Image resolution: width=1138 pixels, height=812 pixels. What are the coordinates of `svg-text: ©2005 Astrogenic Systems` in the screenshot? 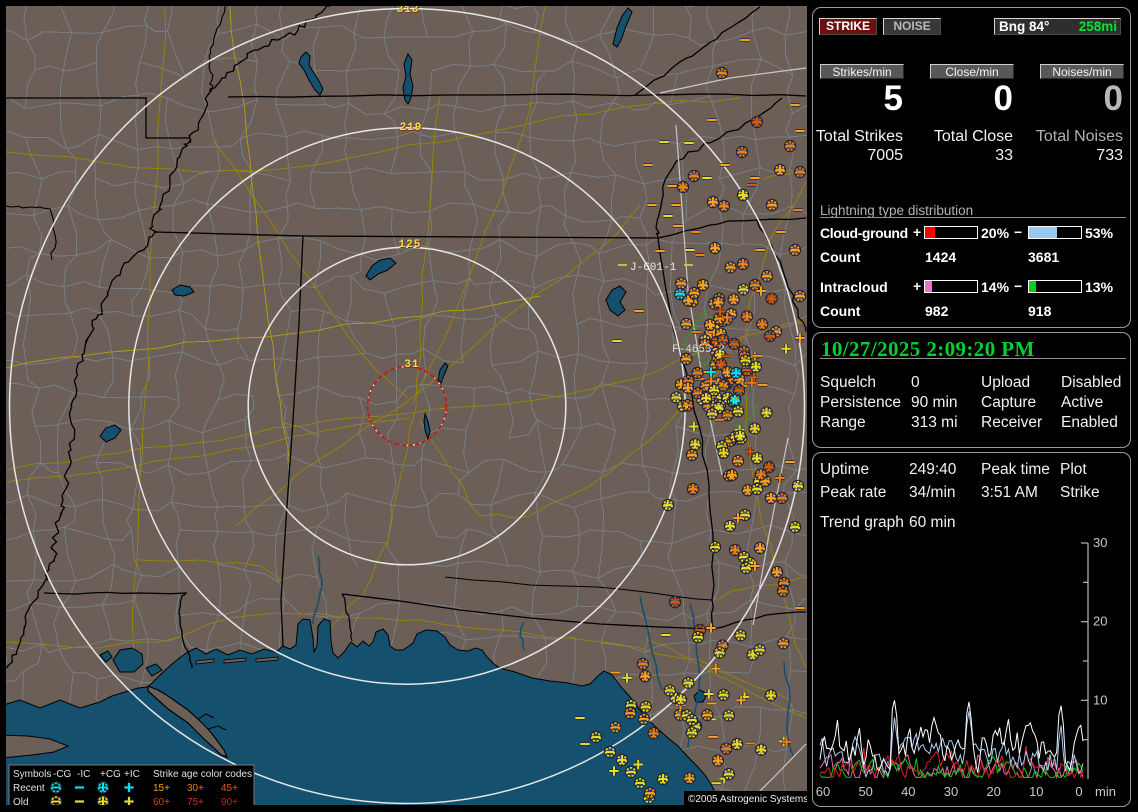 It's located at (747, 799).